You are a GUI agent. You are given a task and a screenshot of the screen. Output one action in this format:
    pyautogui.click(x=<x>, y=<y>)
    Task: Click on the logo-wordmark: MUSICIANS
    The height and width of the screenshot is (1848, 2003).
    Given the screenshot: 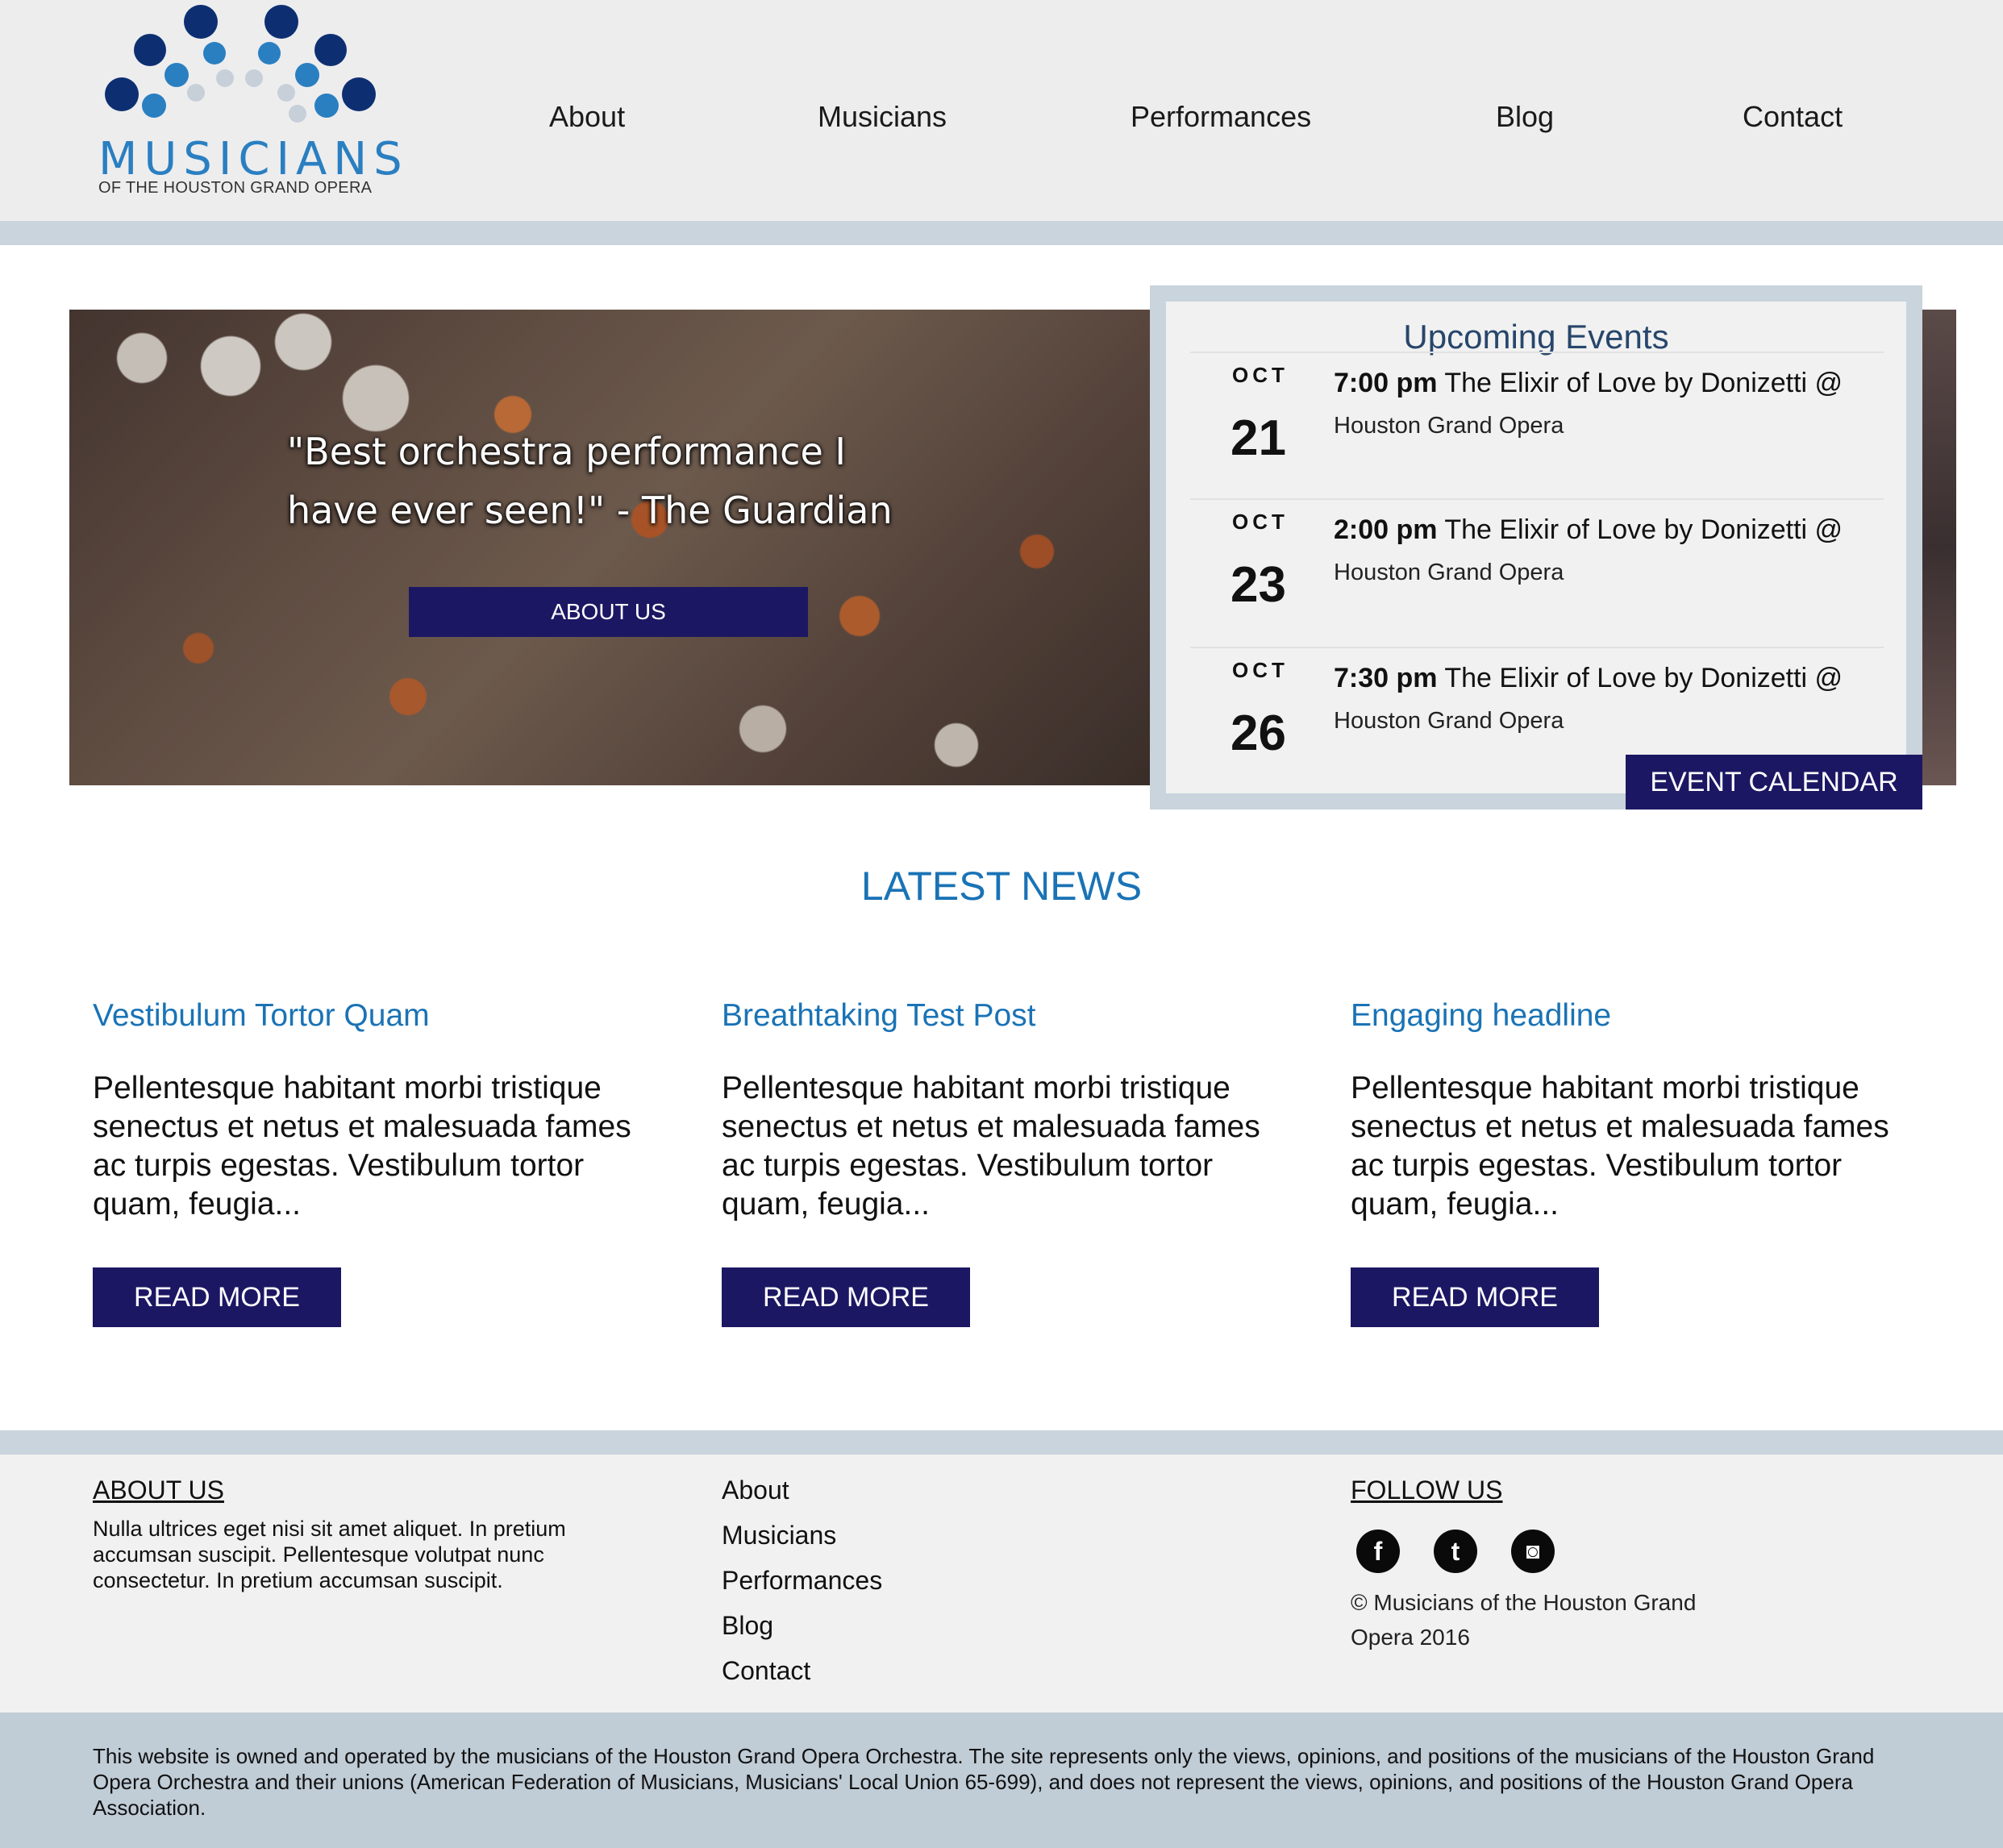 What is the action you would take?
    pyautogui.click(x=253, y=159)
    